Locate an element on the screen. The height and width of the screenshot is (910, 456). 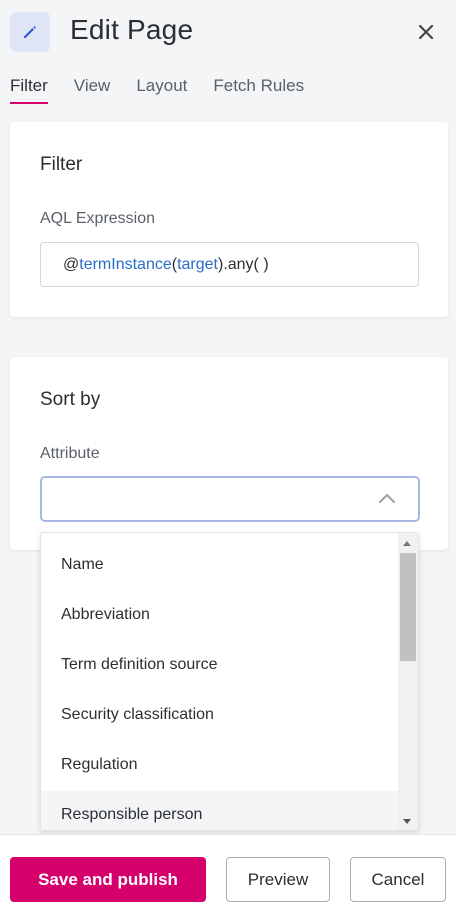
save-and-publish-button: Save and publish is located at coordinates (108, 879).